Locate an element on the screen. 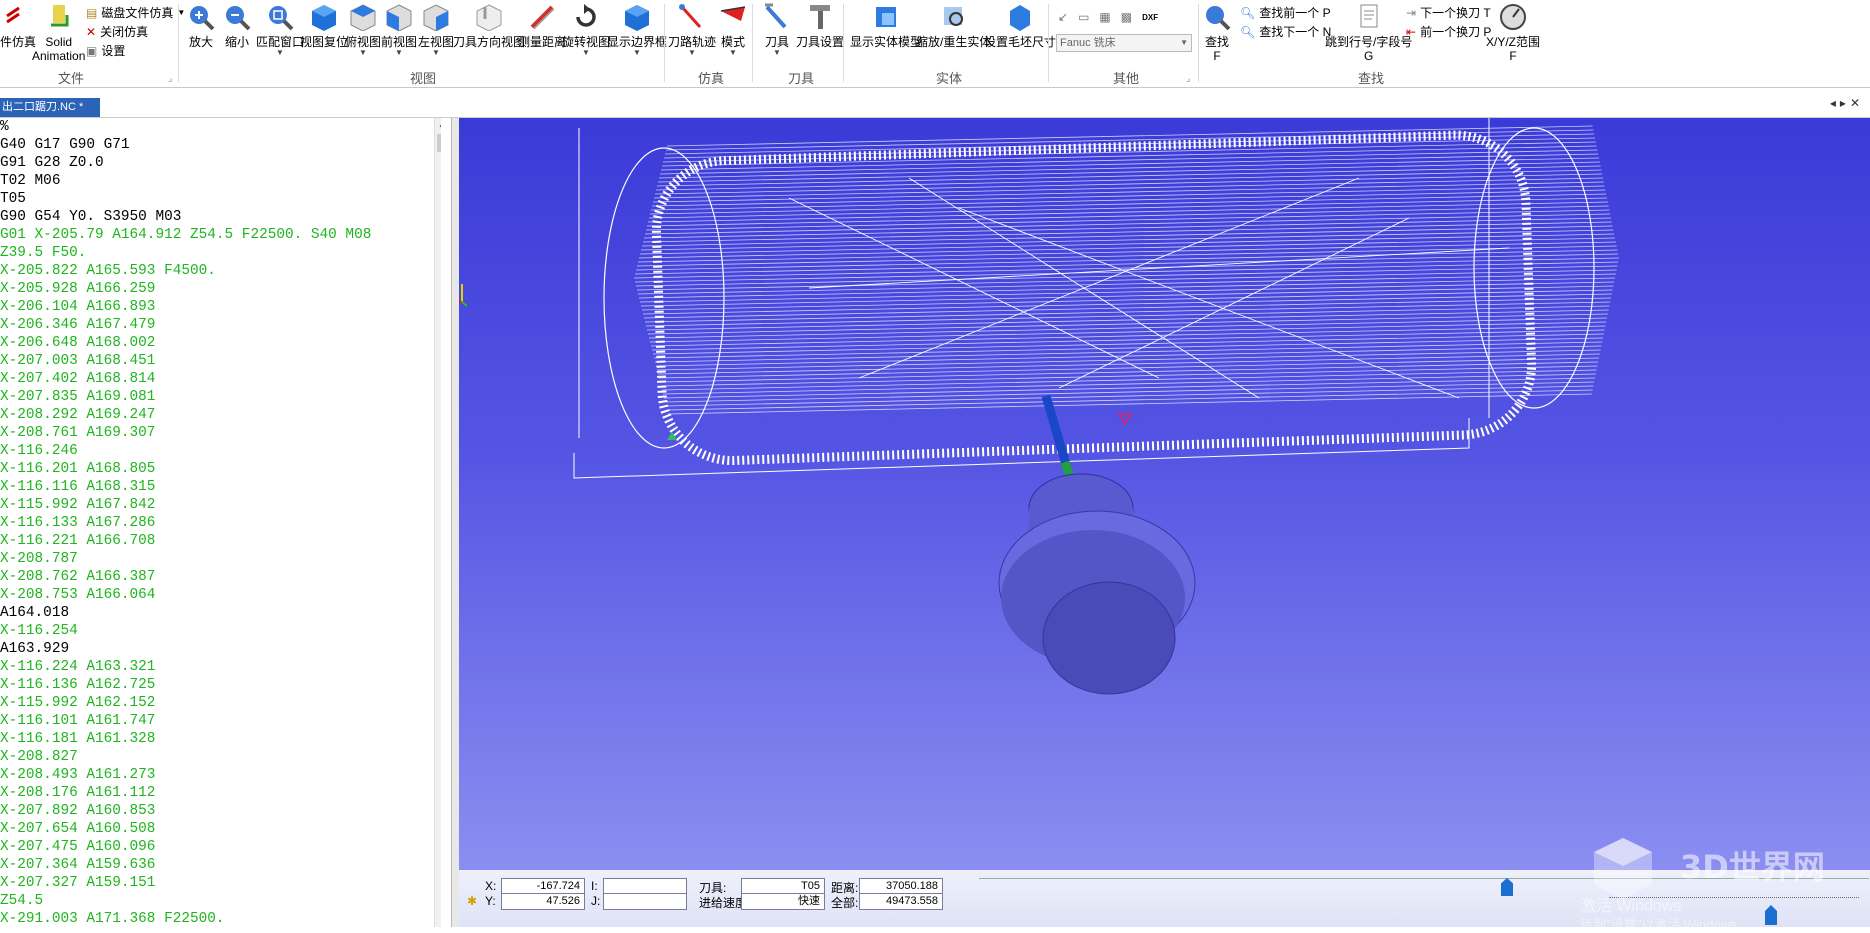 The image size is (1870, 933). code-line: X-208.493 A161.273 is located at coordinates (217, 775).